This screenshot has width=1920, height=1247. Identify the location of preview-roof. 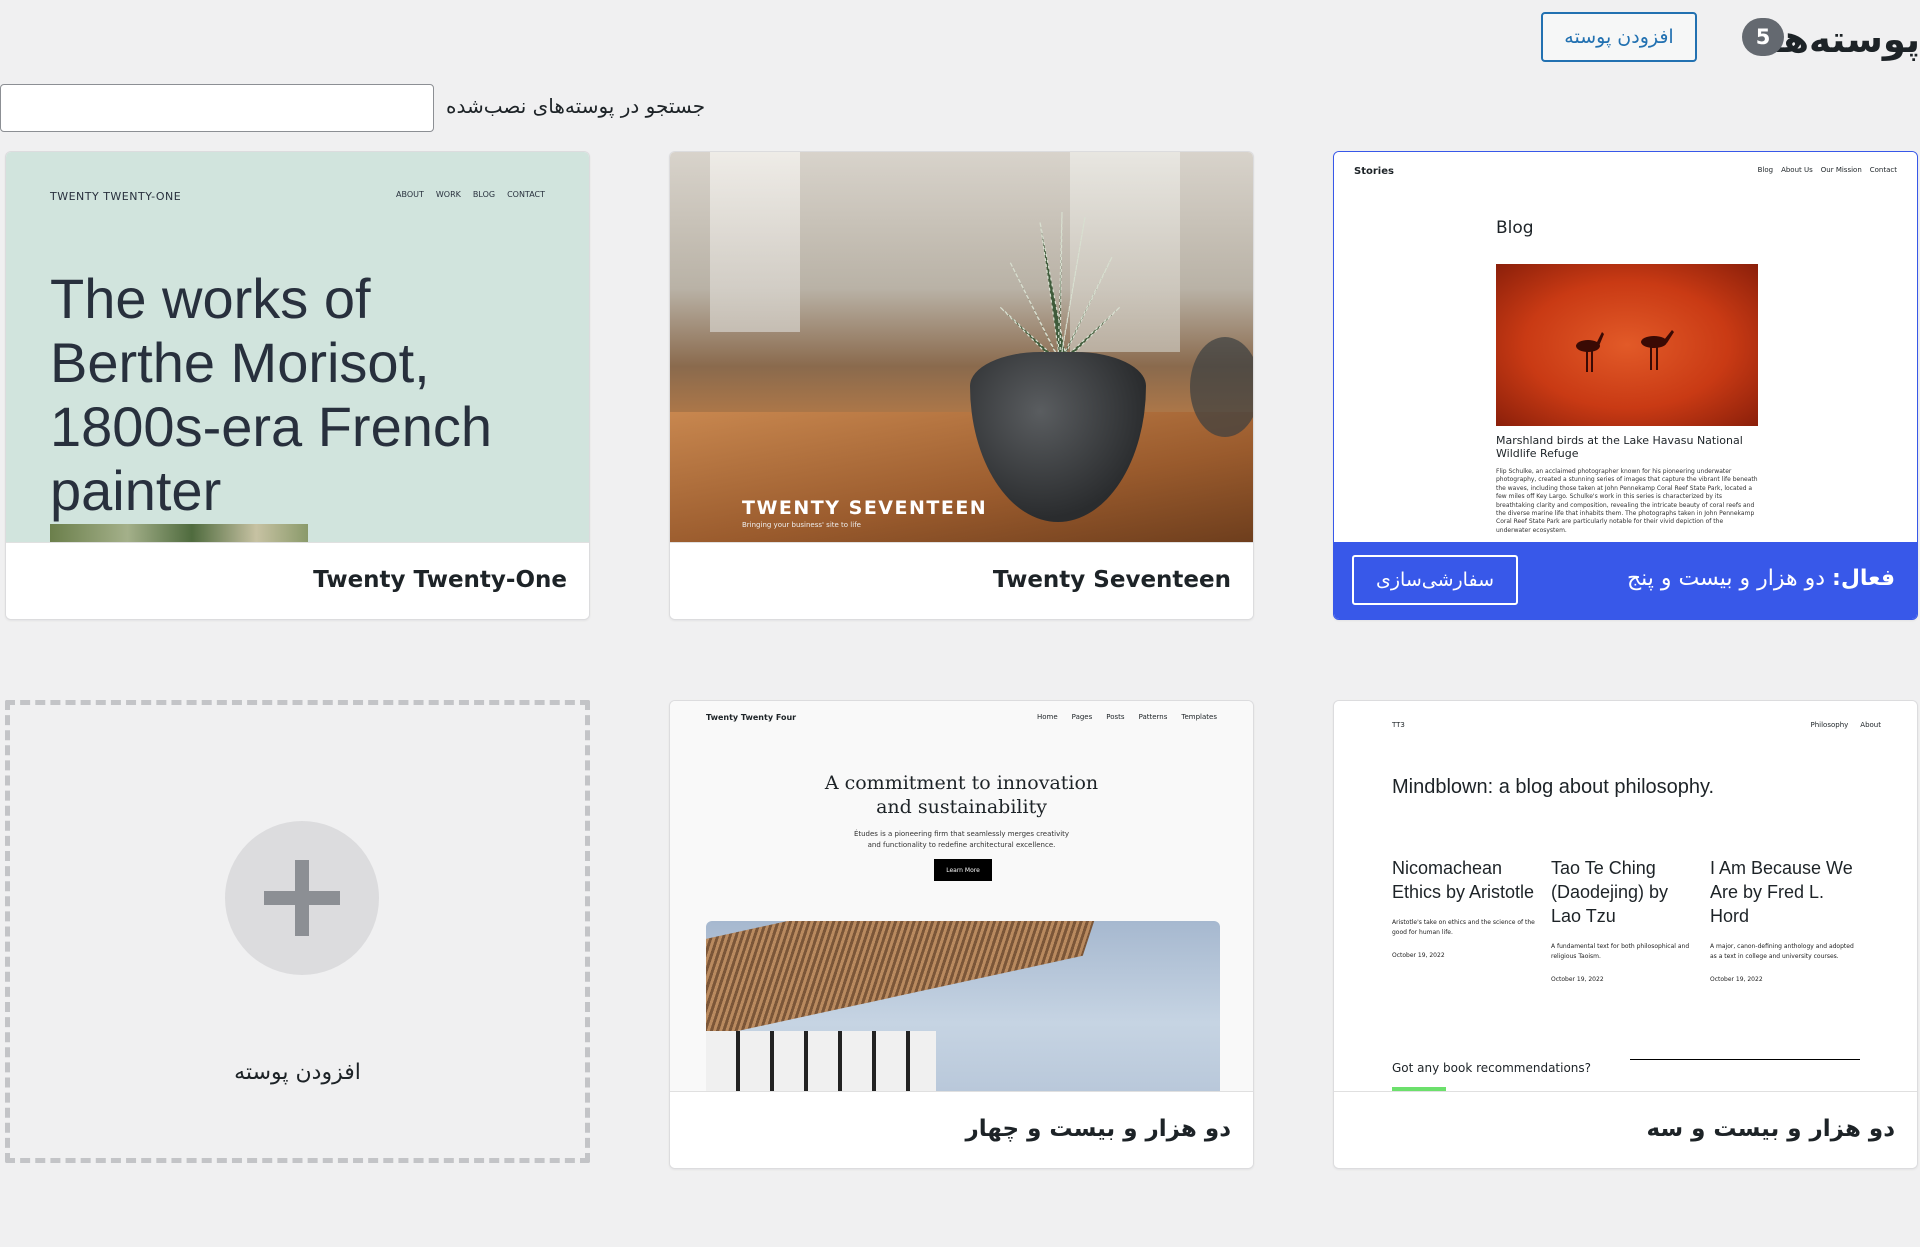
(912, 984).